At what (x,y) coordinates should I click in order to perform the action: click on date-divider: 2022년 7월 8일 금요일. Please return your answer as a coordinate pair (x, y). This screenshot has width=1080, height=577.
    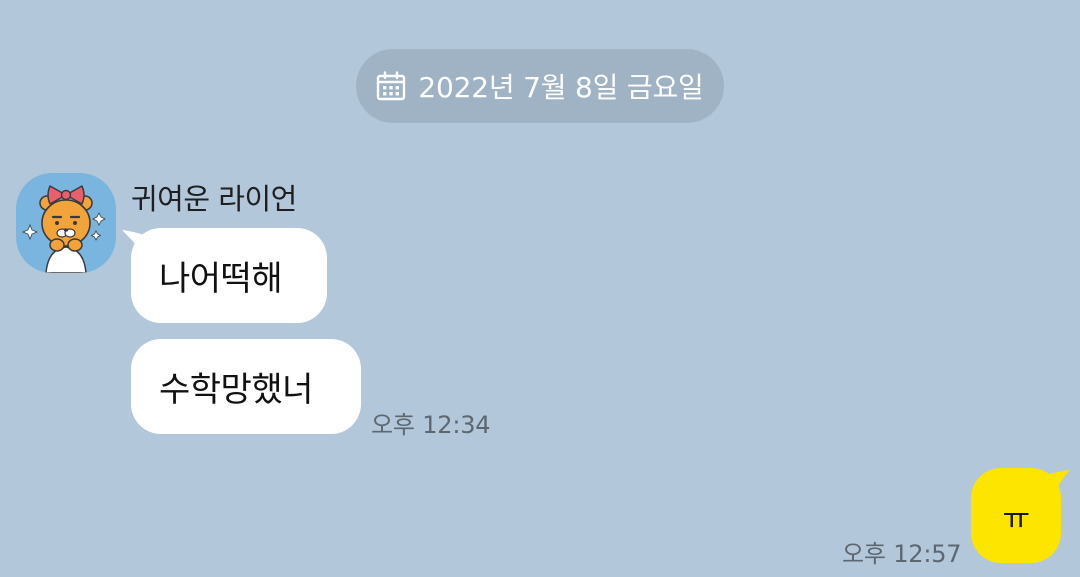
    Looking at the image, I should click on (540, 86).